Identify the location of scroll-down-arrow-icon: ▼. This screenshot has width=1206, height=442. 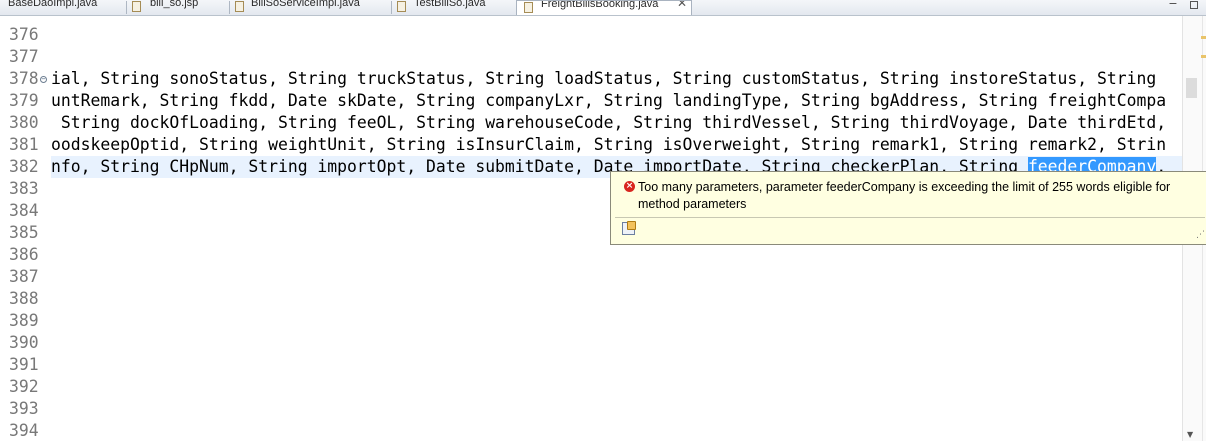
(1190, 434).